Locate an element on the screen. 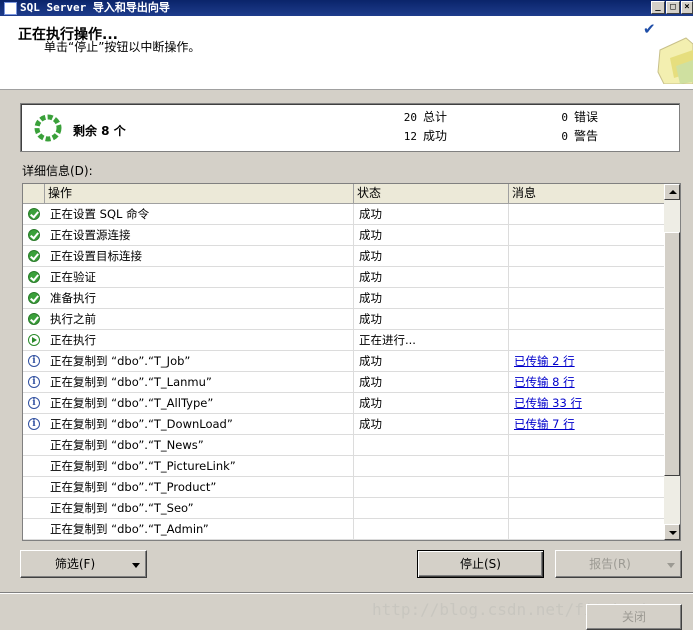 This screenshot has height=630, width=693. scroll-thumb is located at coordinates (672, 354).